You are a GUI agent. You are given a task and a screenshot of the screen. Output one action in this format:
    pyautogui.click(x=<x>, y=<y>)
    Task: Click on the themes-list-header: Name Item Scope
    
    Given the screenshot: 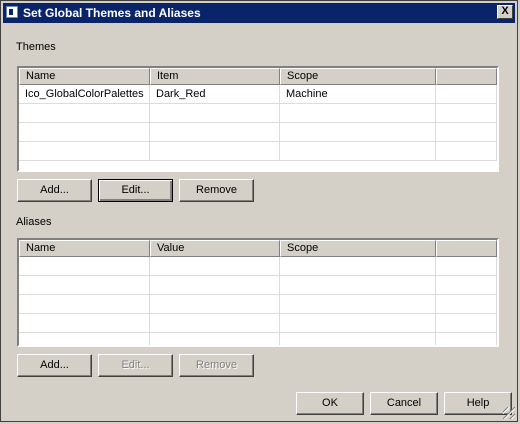 What is the action you would take?
    pyautogui.click(x=258, y=76)
    